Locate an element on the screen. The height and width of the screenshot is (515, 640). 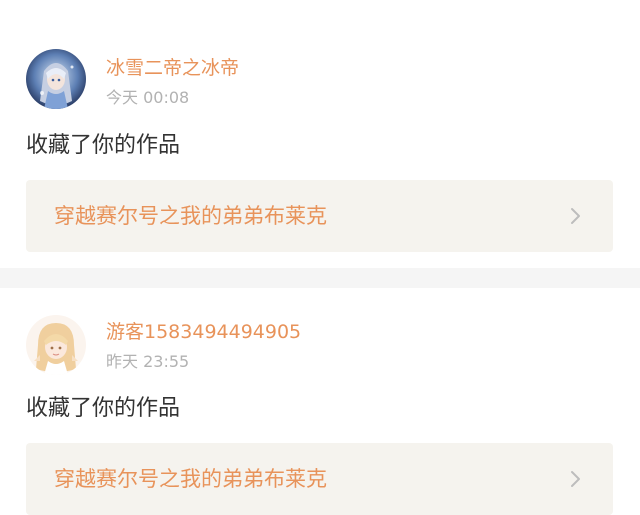
timestamp: 昨天 23:55 is located at coordinates (148, 361).